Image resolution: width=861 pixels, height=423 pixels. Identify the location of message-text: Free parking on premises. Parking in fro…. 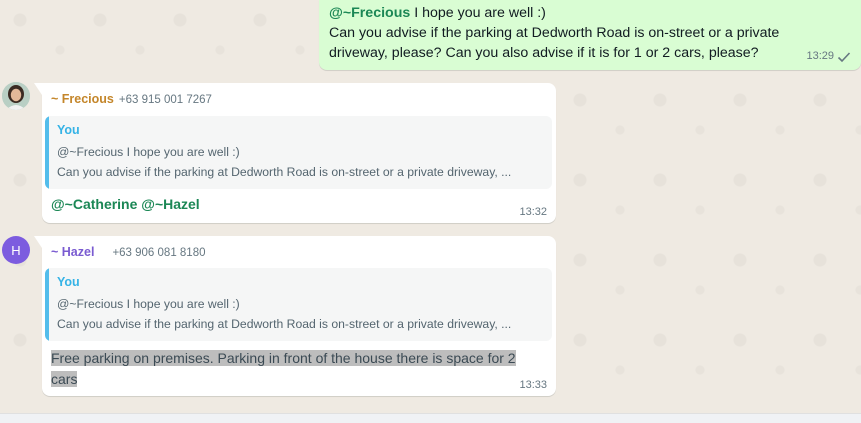
(290, 369).